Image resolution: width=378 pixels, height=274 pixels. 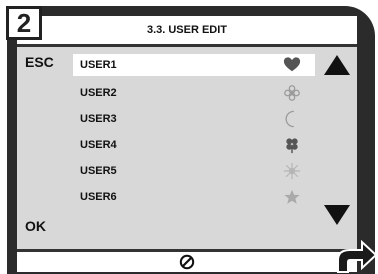 I want to click on footer-bar, so click(x=187, y=262).